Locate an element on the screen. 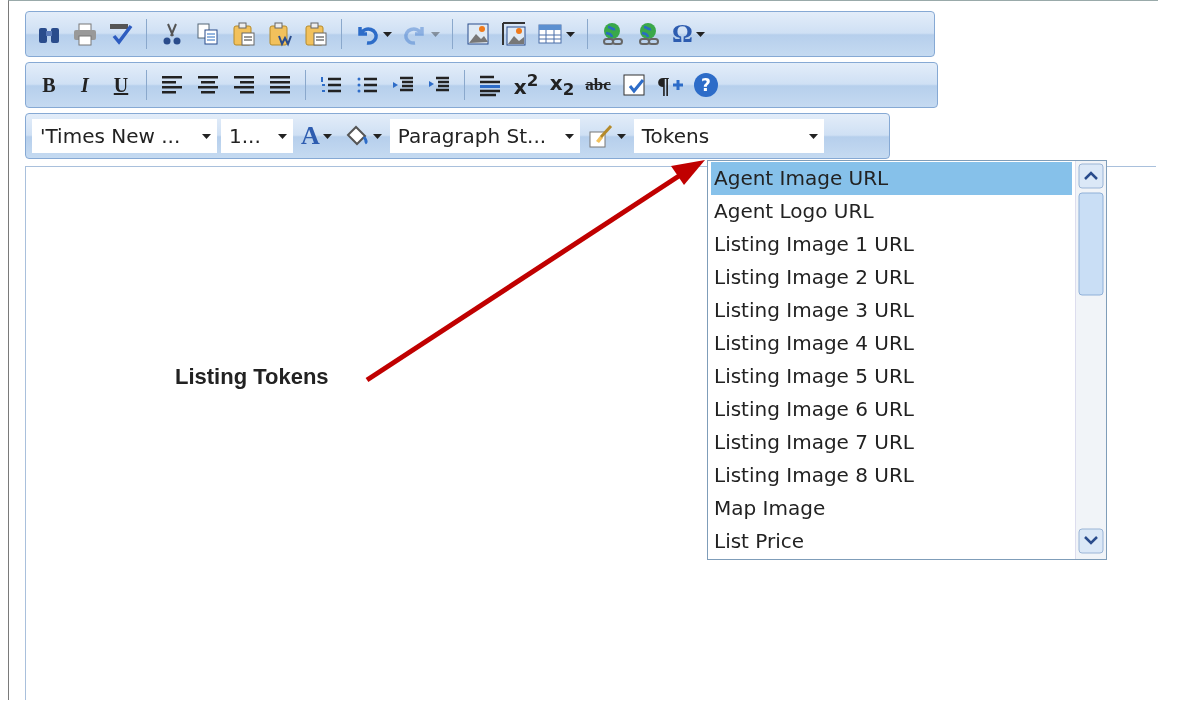 The image size is (1195, 715). subscript-button: x$_{2}$ is located at coordinates (562, 85).